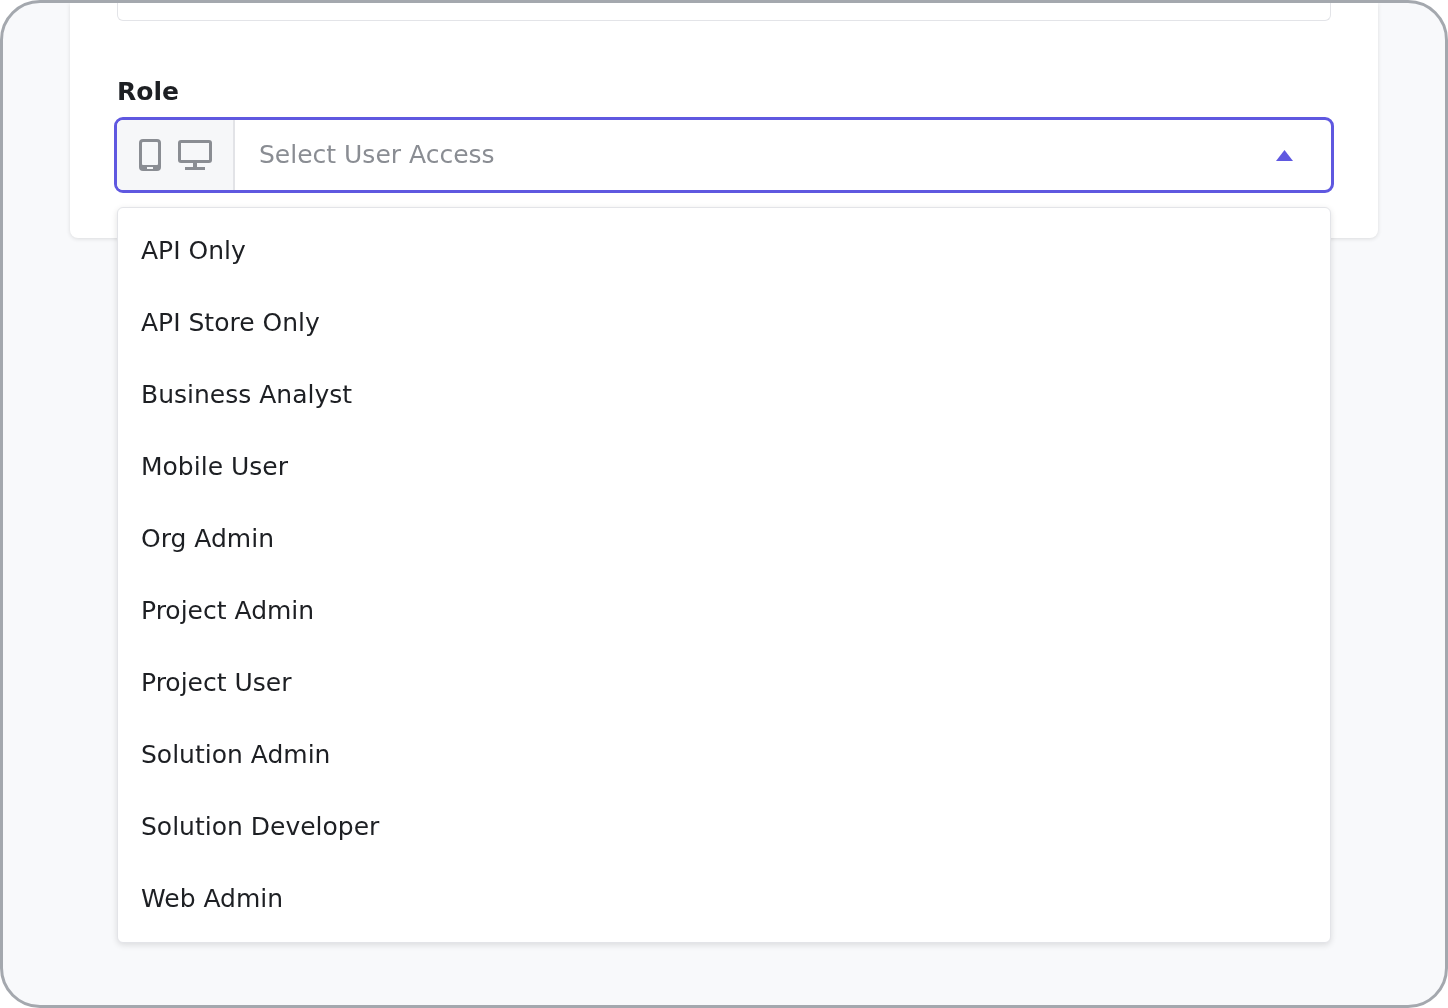  Describe the element at coordinates (724, 395) in the screenshot. I see `dropdown-option: Business Analyst` at that location.